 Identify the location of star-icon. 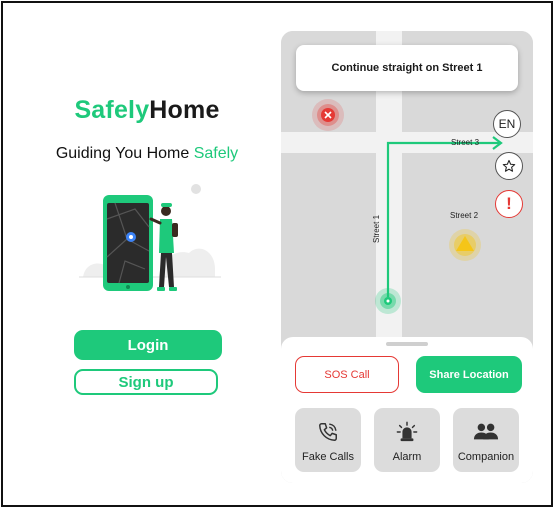
(509, 165).